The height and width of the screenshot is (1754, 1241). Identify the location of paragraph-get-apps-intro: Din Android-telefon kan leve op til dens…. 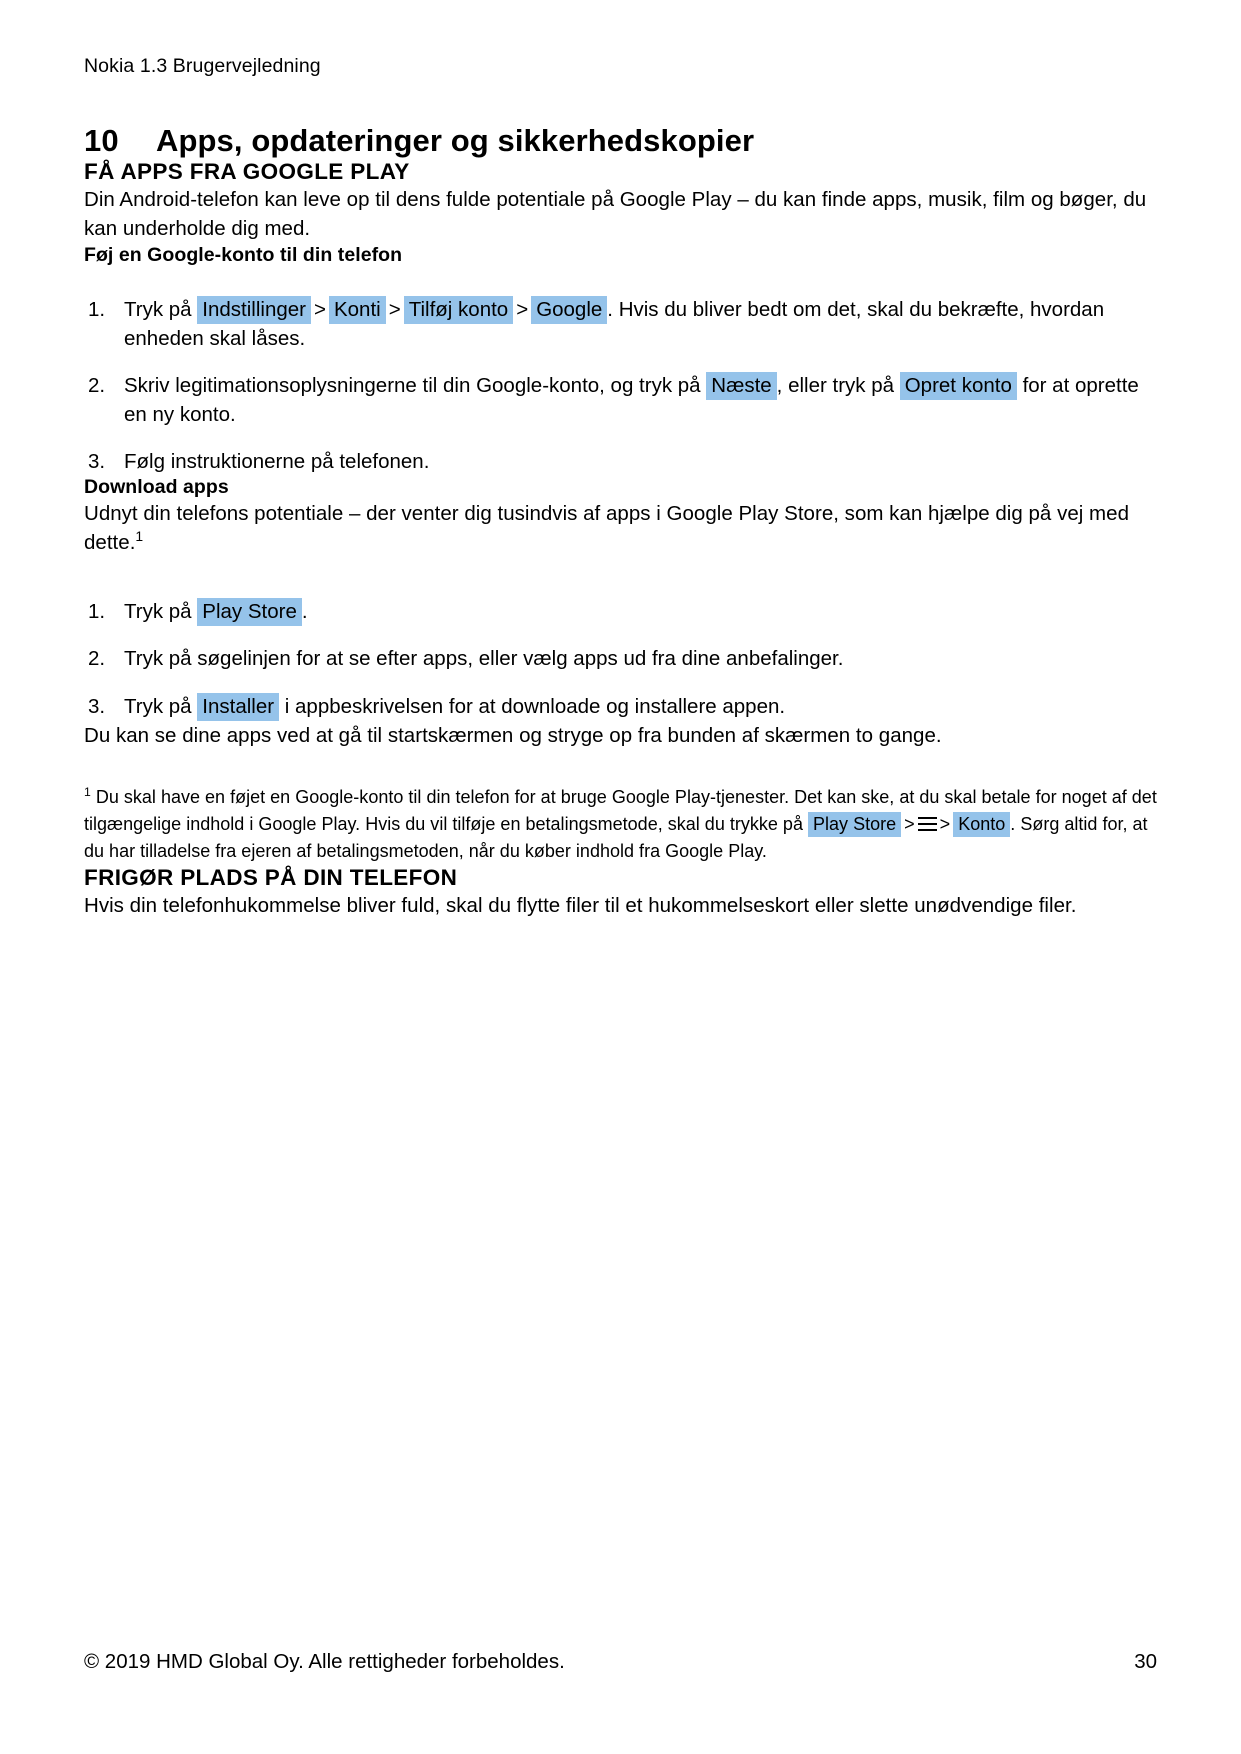
(615, 214).